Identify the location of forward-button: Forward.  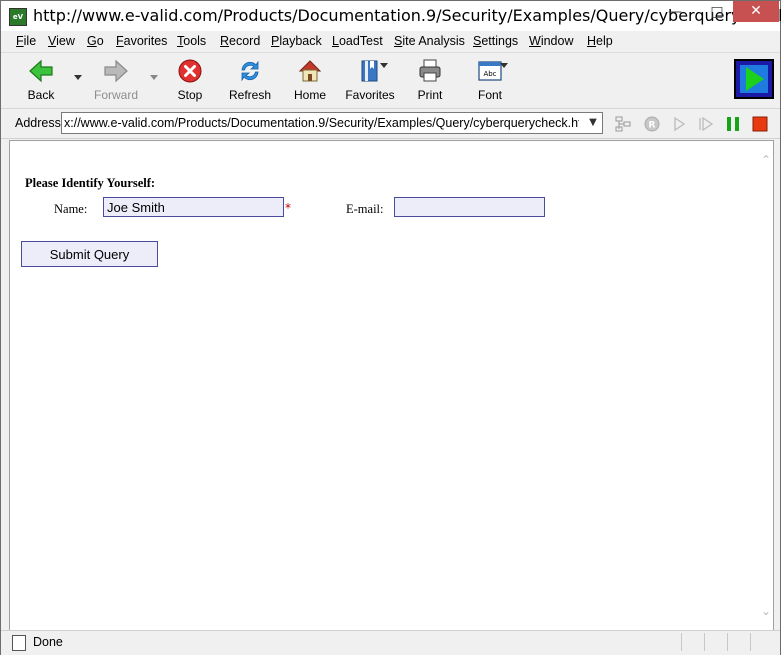
(116, 79).